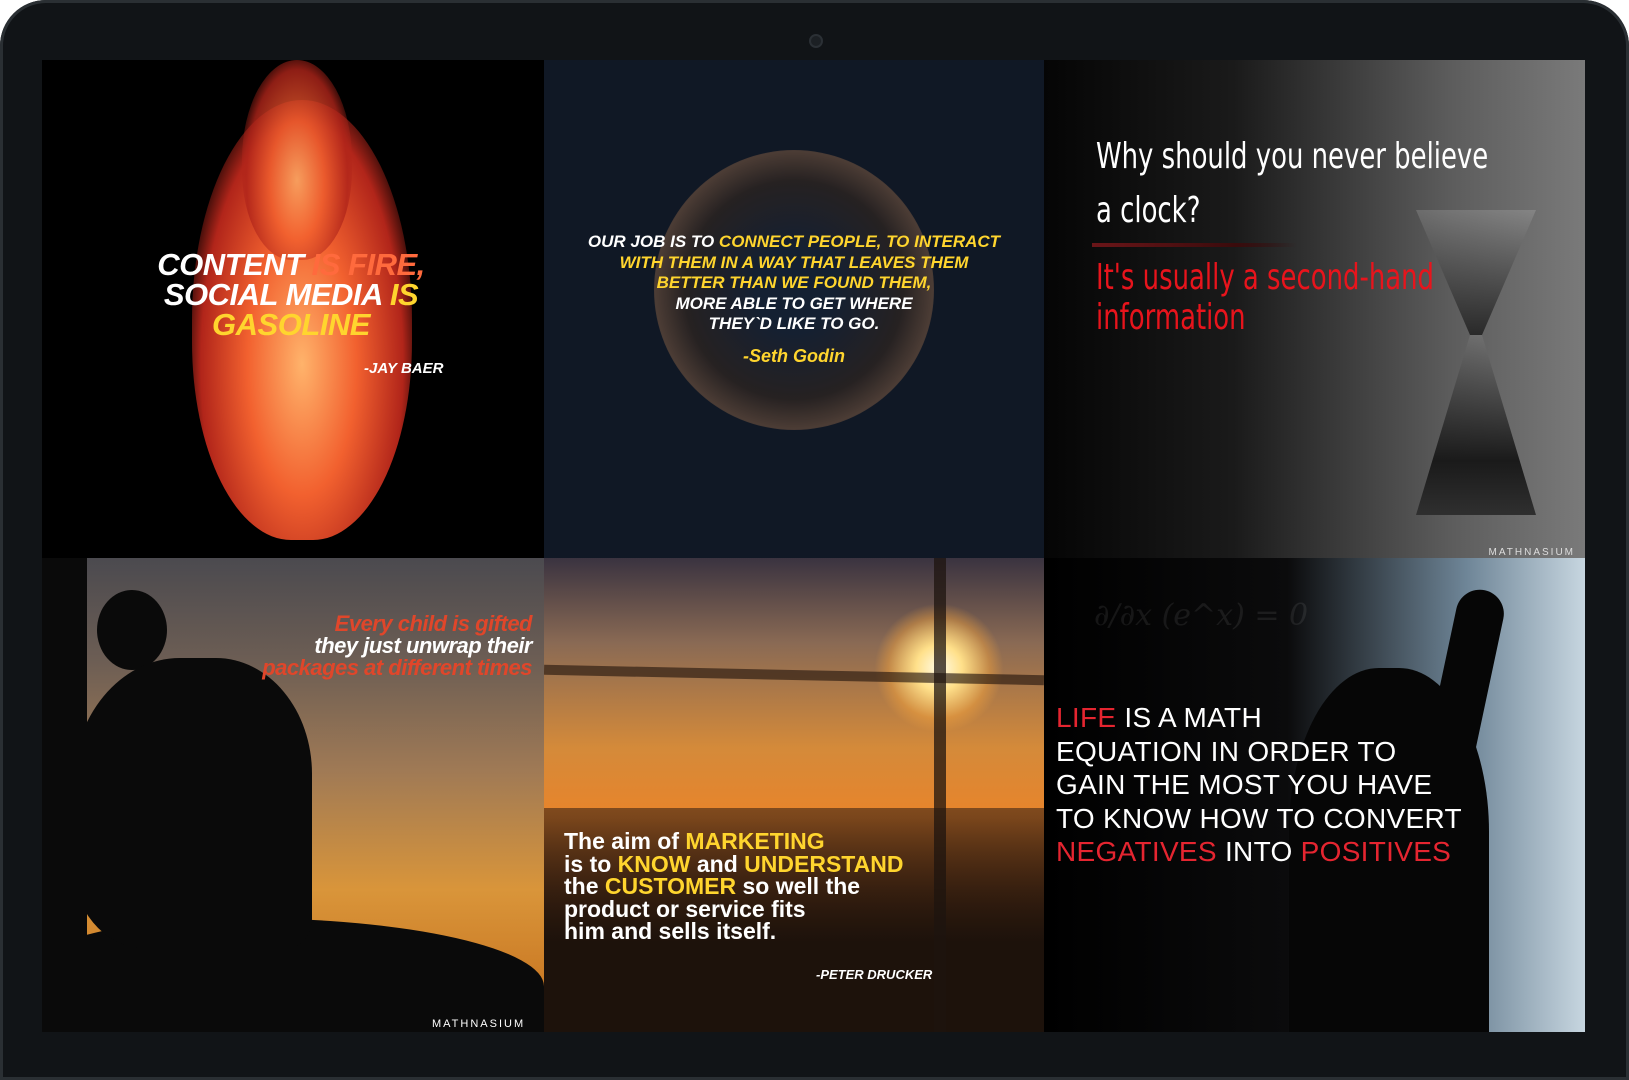 This screenshot has width=1629, height=1080. What do you see at coordinates (1194, 245) in the screenshot?
I see `divider-line` at bounding box center [1194, 245].